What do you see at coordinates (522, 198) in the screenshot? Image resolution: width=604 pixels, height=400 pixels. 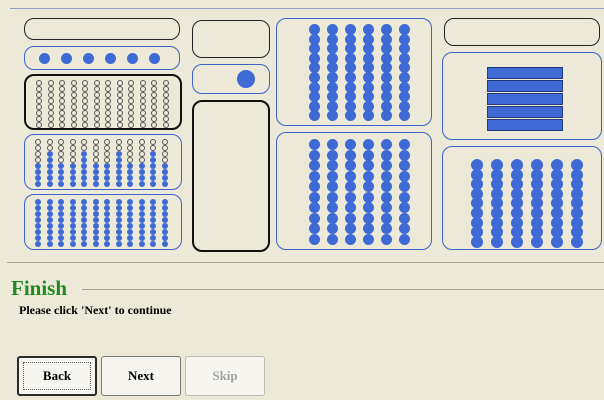 I see `large-dot-grid-right` at bounding box center [522, 198].